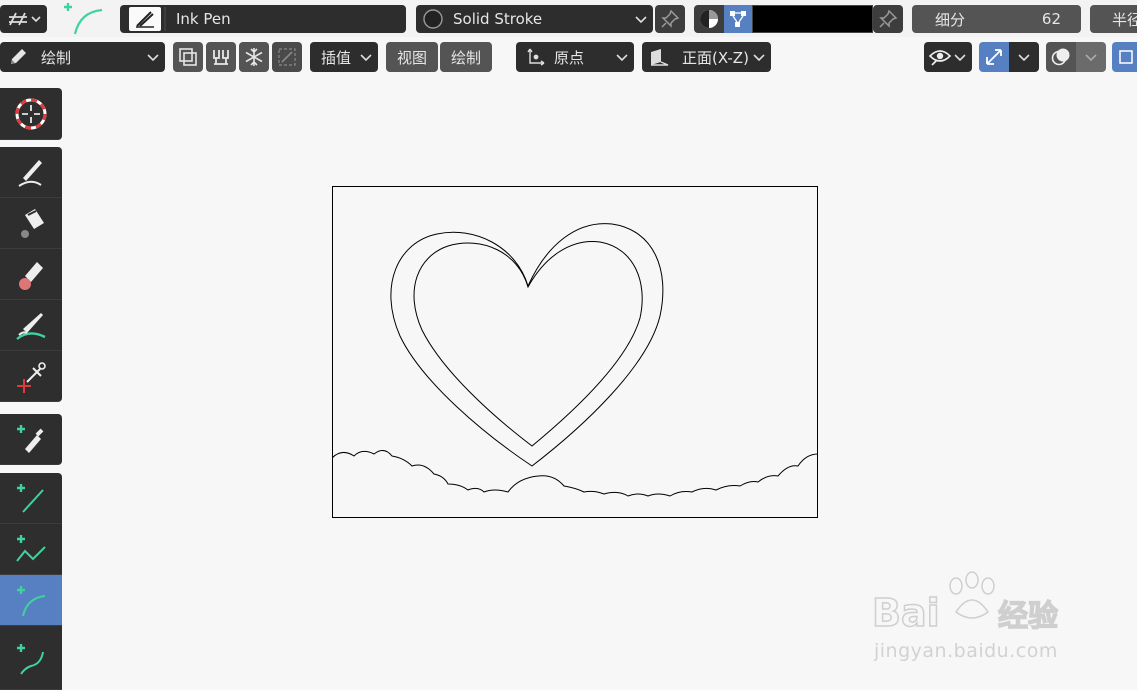  I want to click on transform-icon, so click(287, 57).